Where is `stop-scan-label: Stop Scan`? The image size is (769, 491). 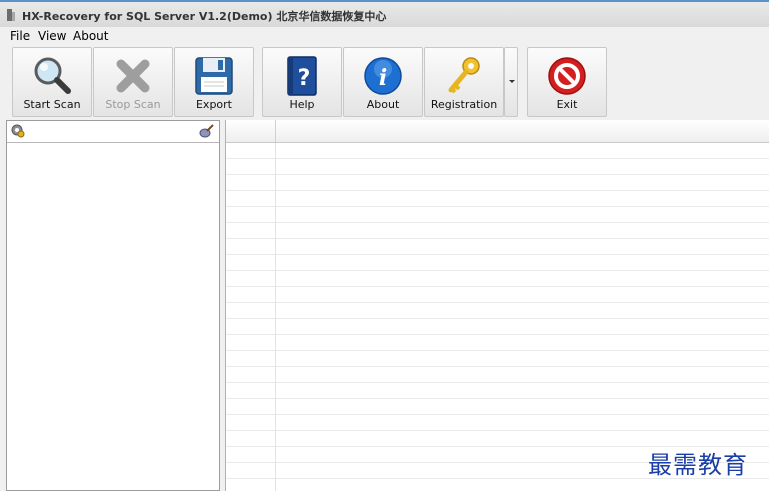
stop-scan-label: Stop Scan is located at coordinates (133, 104).